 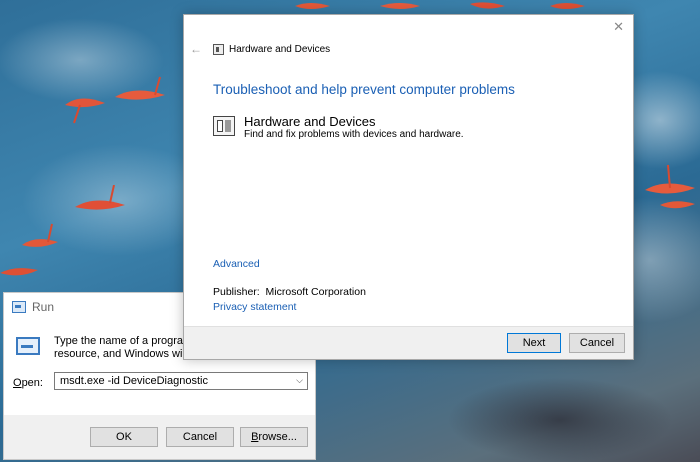 What do you see at coordinates (299, 380) in the screenshot?
I see `chevron-down-icon: ⌵` at bounding box center [299, 380].